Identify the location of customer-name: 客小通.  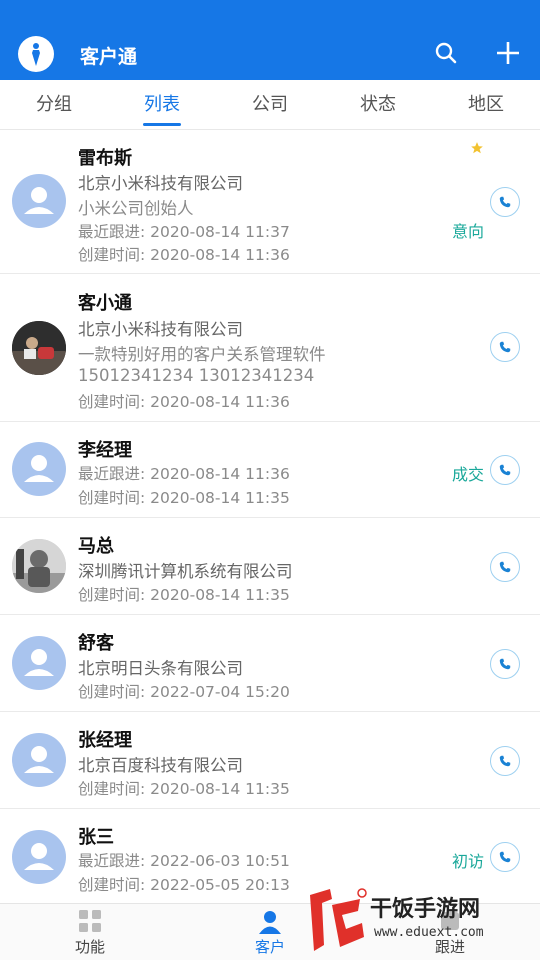
(105, 303).